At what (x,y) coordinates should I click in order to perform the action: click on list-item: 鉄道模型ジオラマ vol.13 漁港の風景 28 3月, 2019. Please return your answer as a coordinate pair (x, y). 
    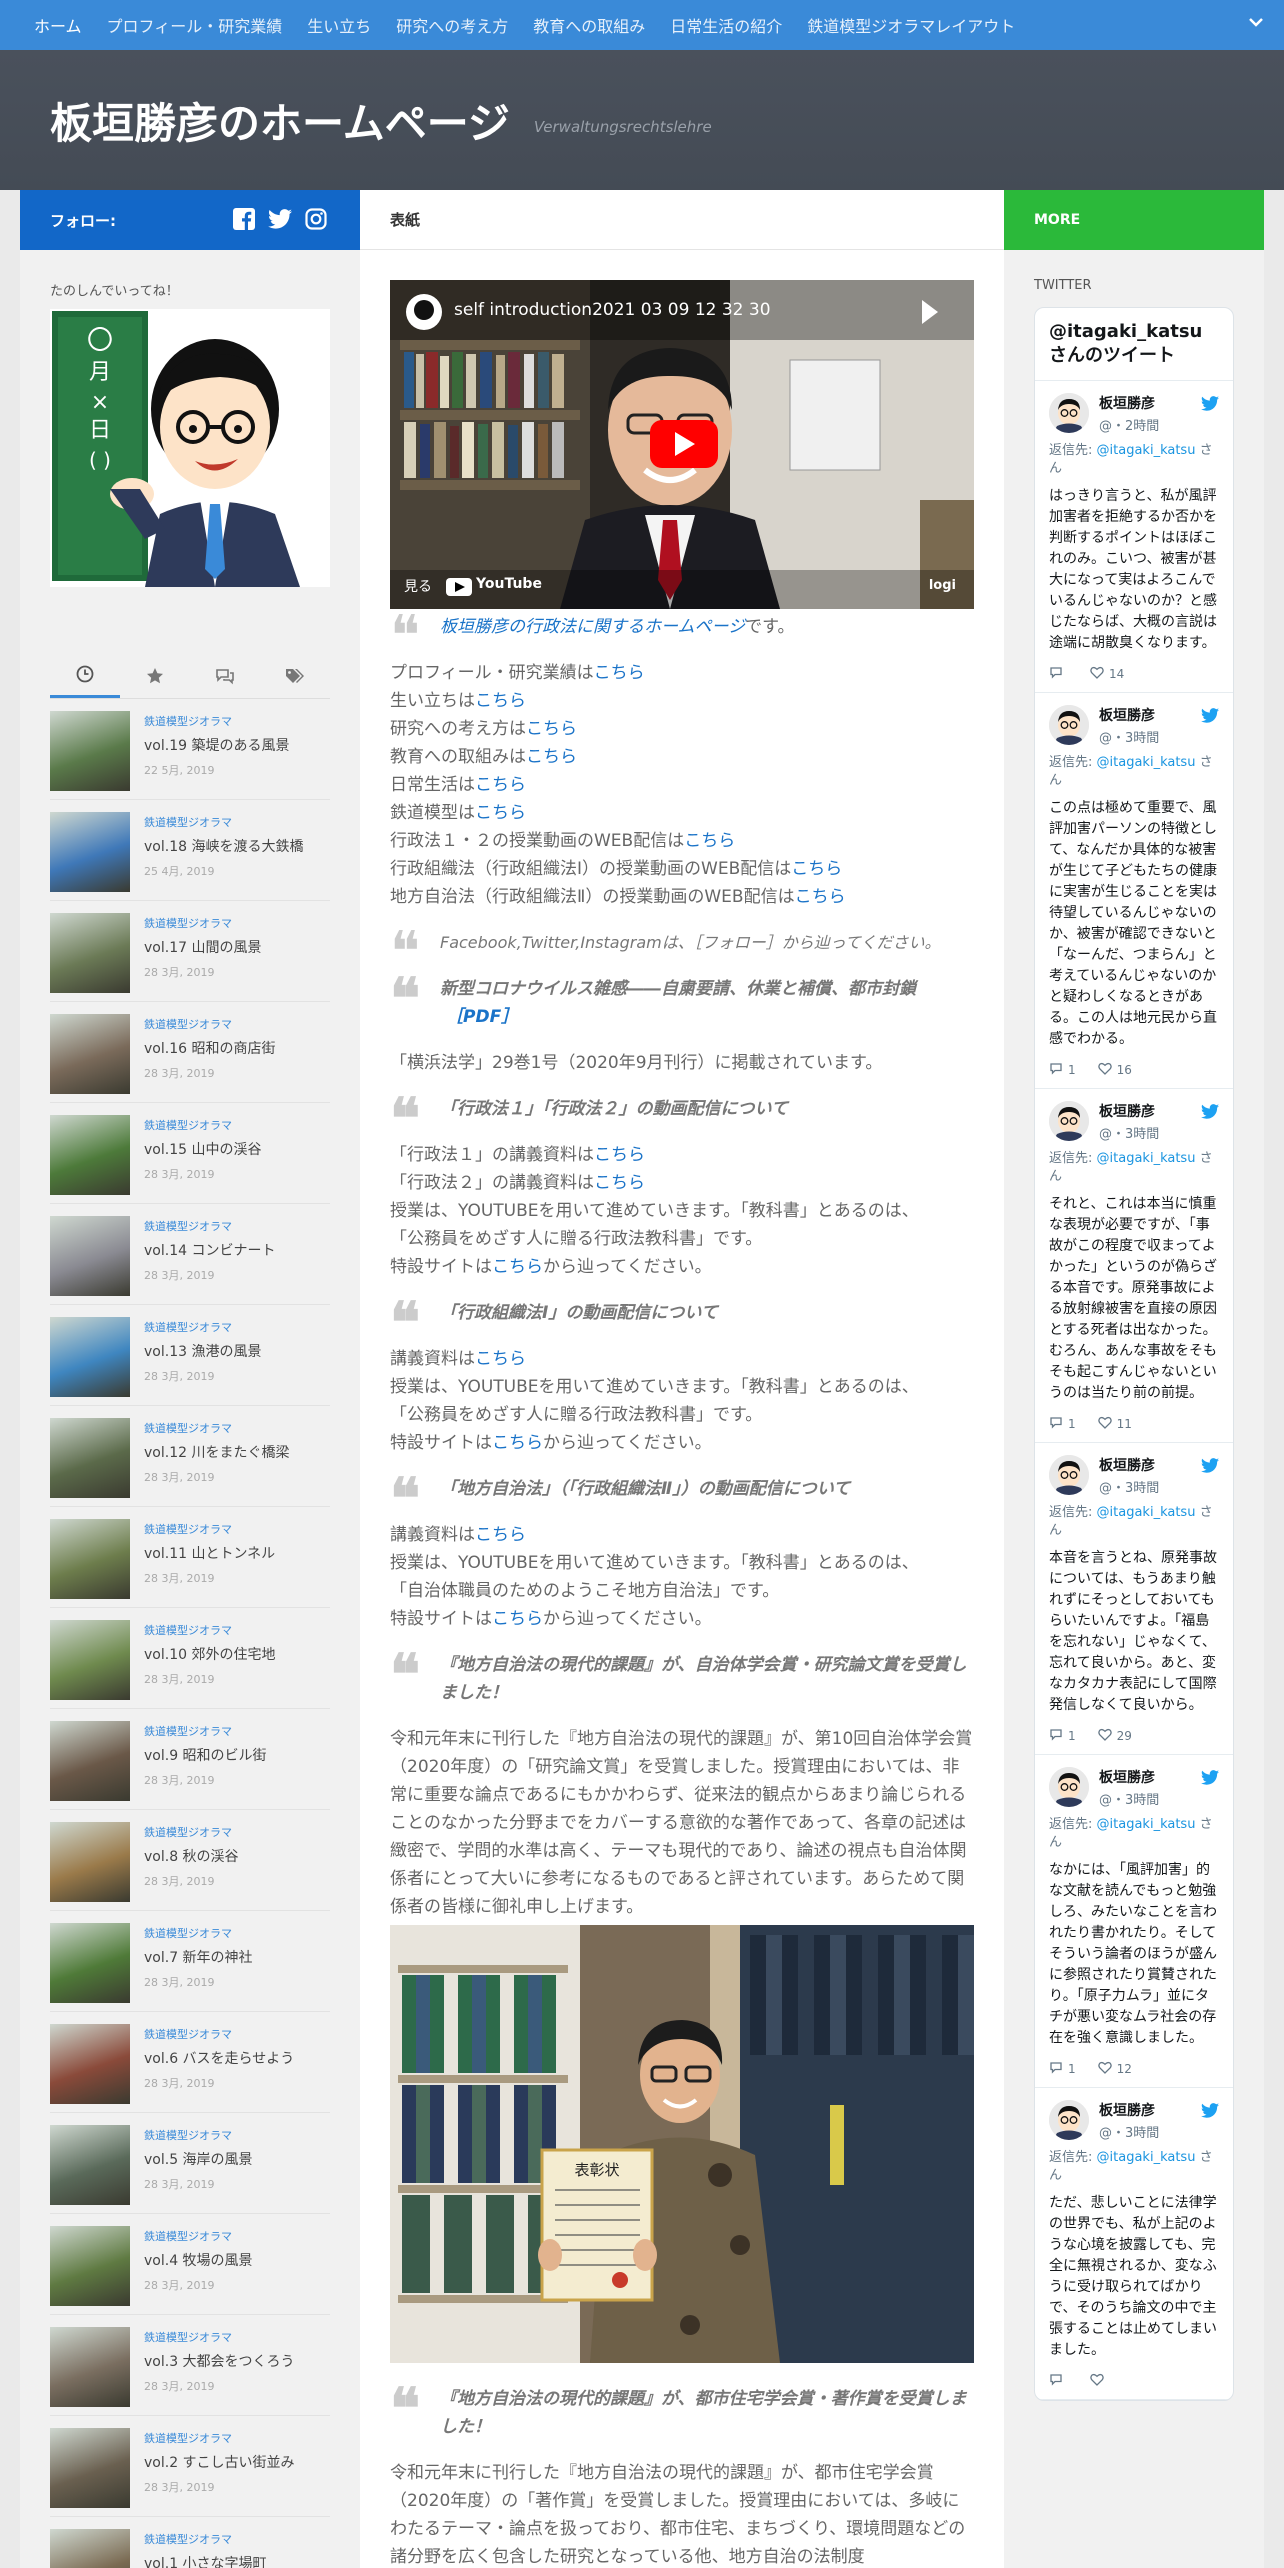
    Looking at the image, I should click on (190, 1355).